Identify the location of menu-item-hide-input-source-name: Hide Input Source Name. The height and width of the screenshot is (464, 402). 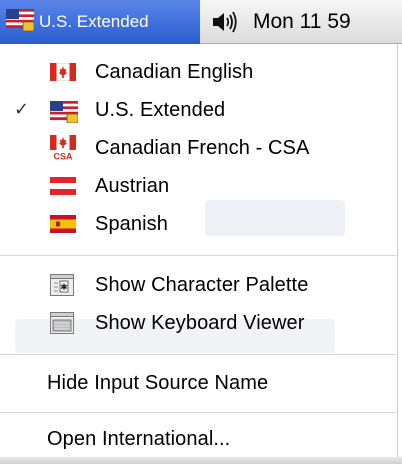
(198, 383).